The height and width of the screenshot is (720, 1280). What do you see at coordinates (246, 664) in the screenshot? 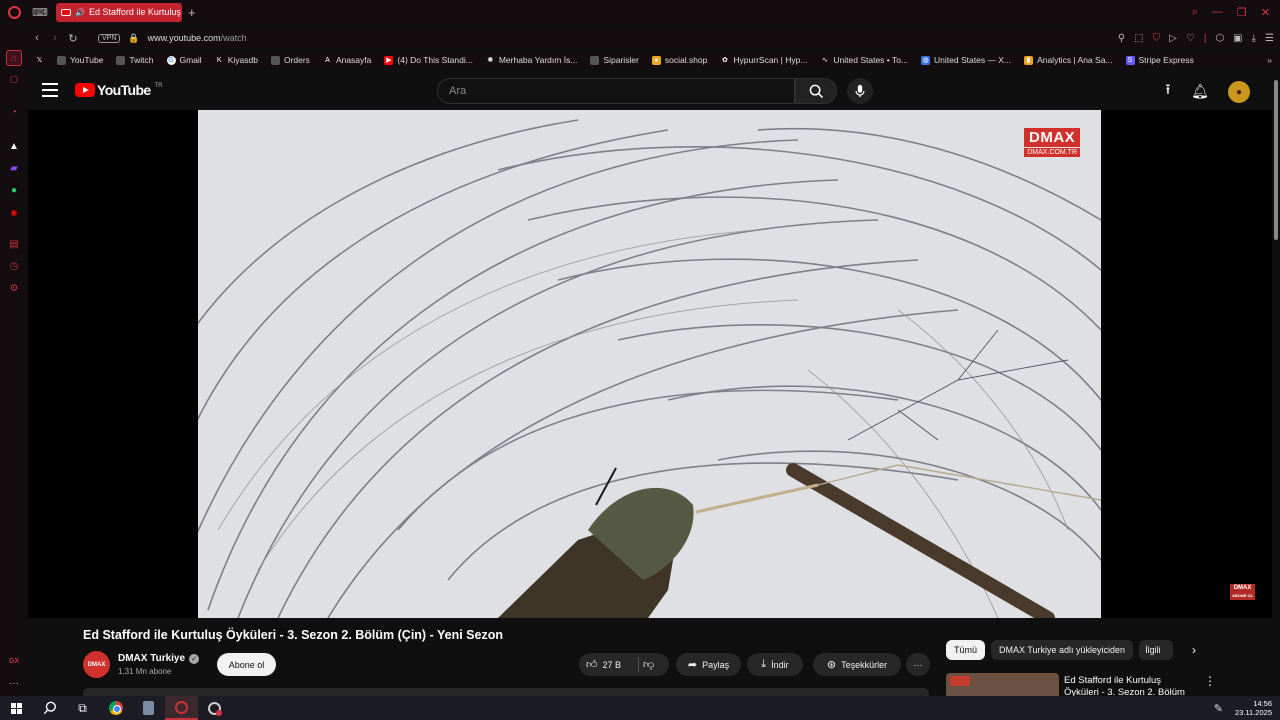
I see `subscribe-button: Abone ol` at bounding box center [246, 664].